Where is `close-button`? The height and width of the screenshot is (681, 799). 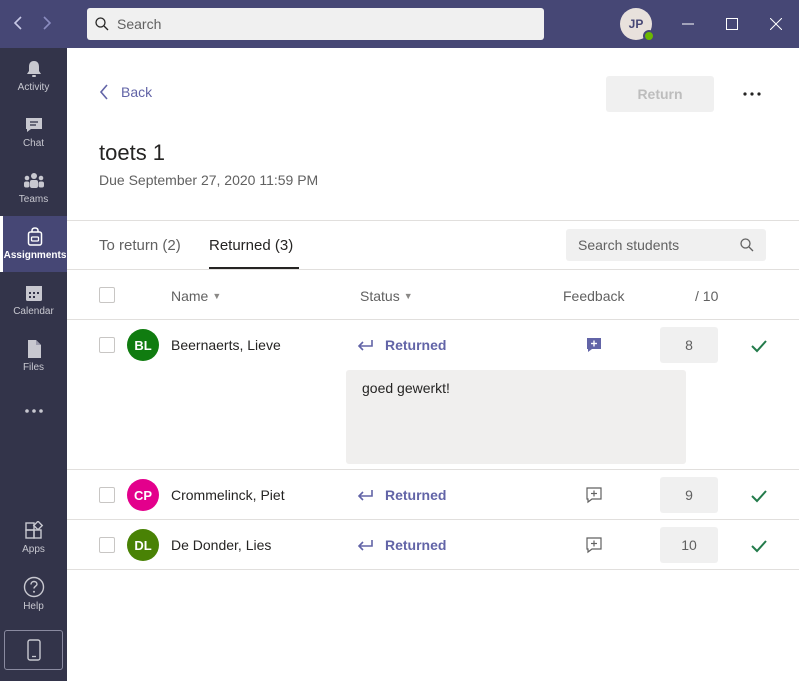 close-button is located at coordinates (776, 24).